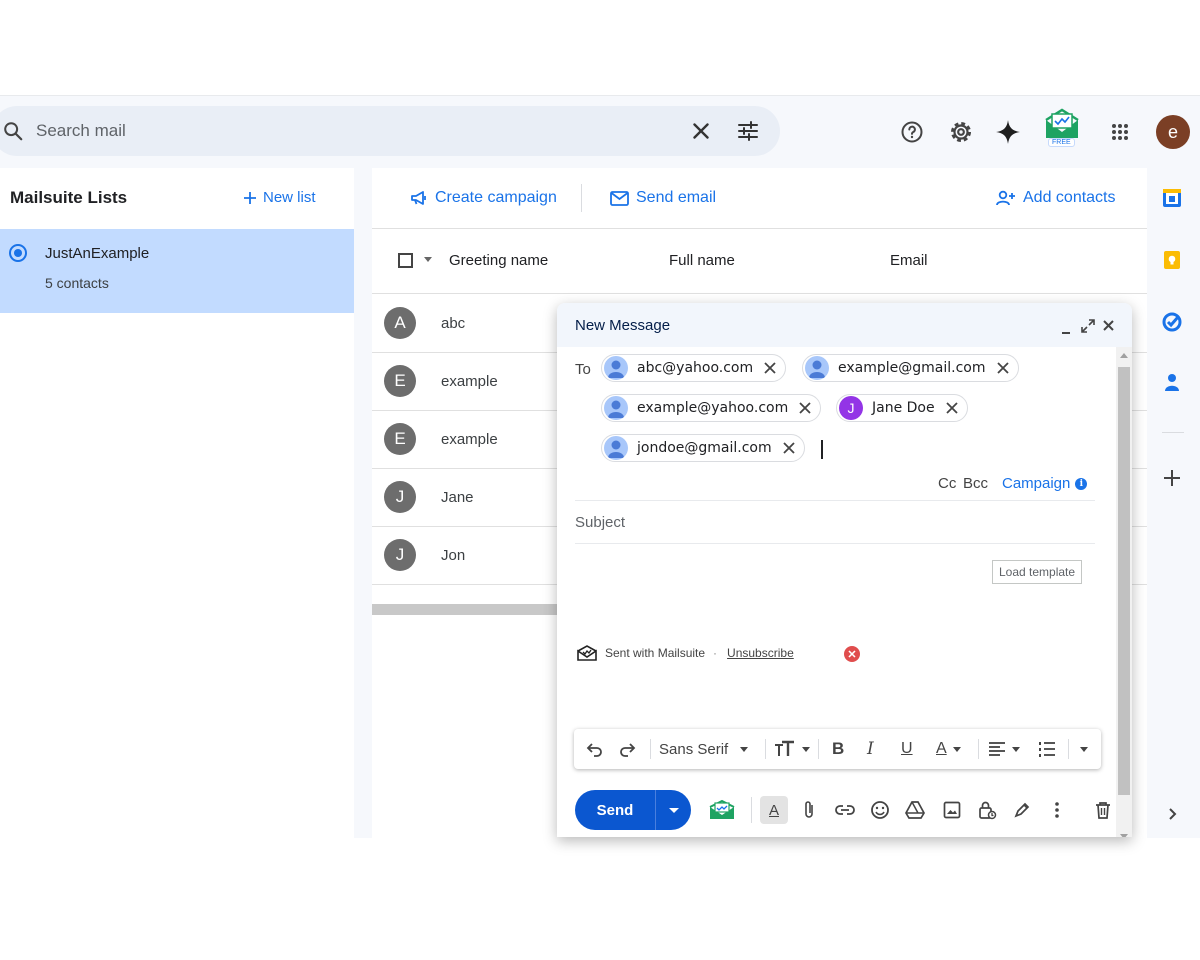 This screenshot has width=1200, height=960. What do you see at coordinates (835, 543) in the screenshot?
I see `subject-divider` at bounding box center [835, 543].